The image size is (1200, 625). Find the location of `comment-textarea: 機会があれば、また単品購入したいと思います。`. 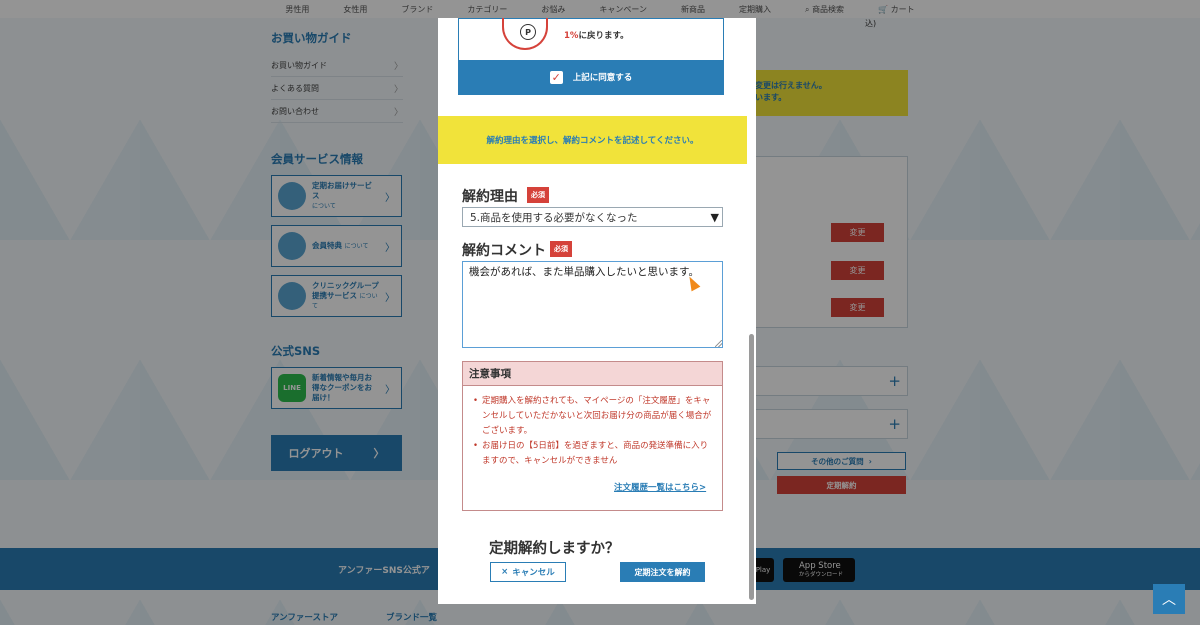

comment-textarea: 機会があれば、また単品購入したいと思います。 is located at coordinates (592, 304).